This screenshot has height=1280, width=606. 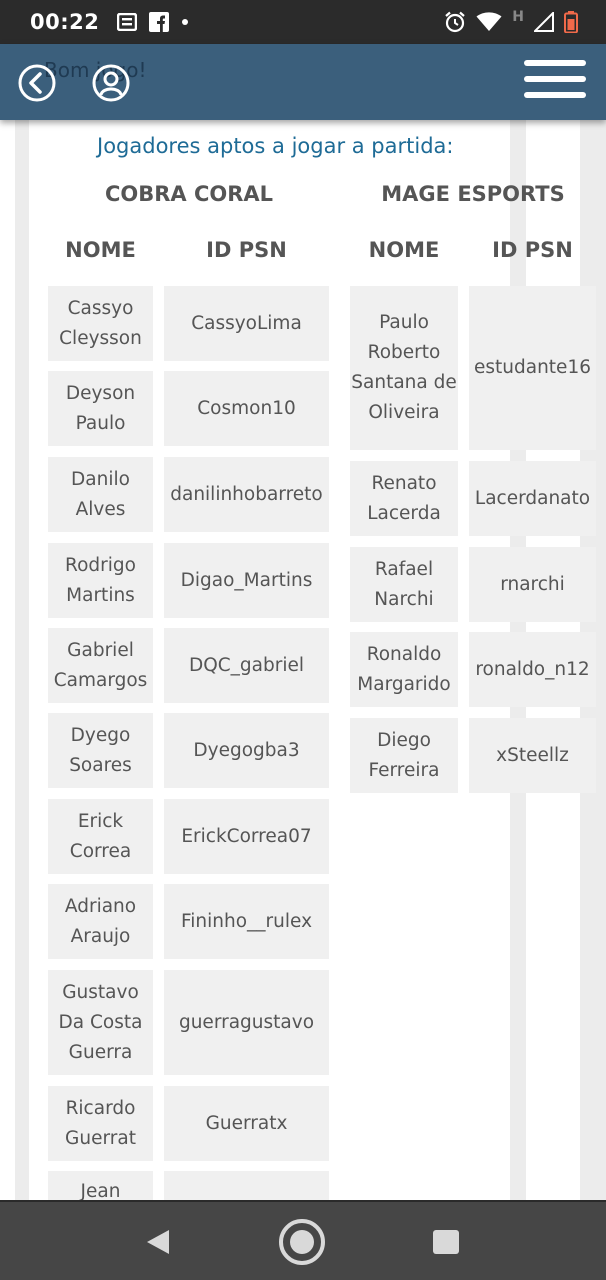 I want to click on player-name-cell: Dyego Soares, so click(x=100, y=750).